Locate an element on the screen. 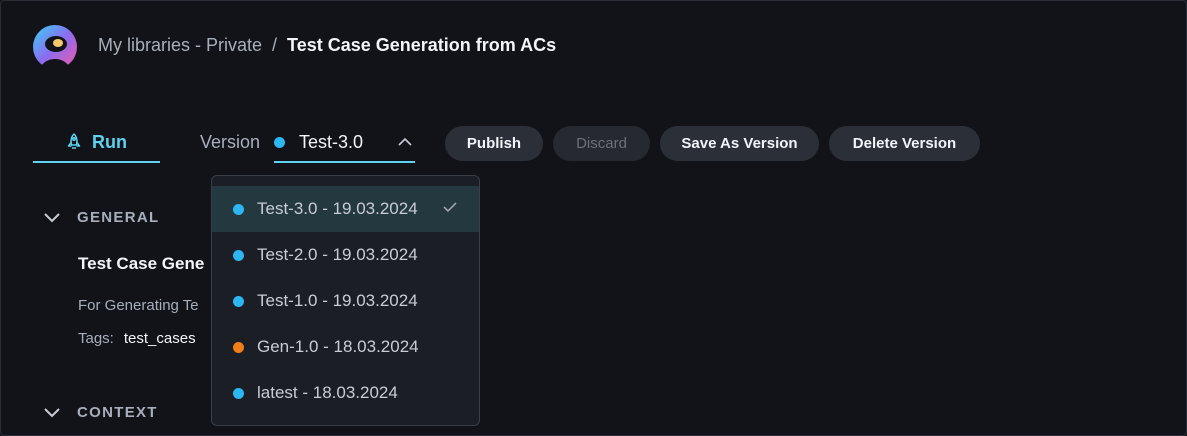 Image resolution: width=1187 pixels, height=436 pixels. tag-chip: test_cases is located at coordinates (160, 338).